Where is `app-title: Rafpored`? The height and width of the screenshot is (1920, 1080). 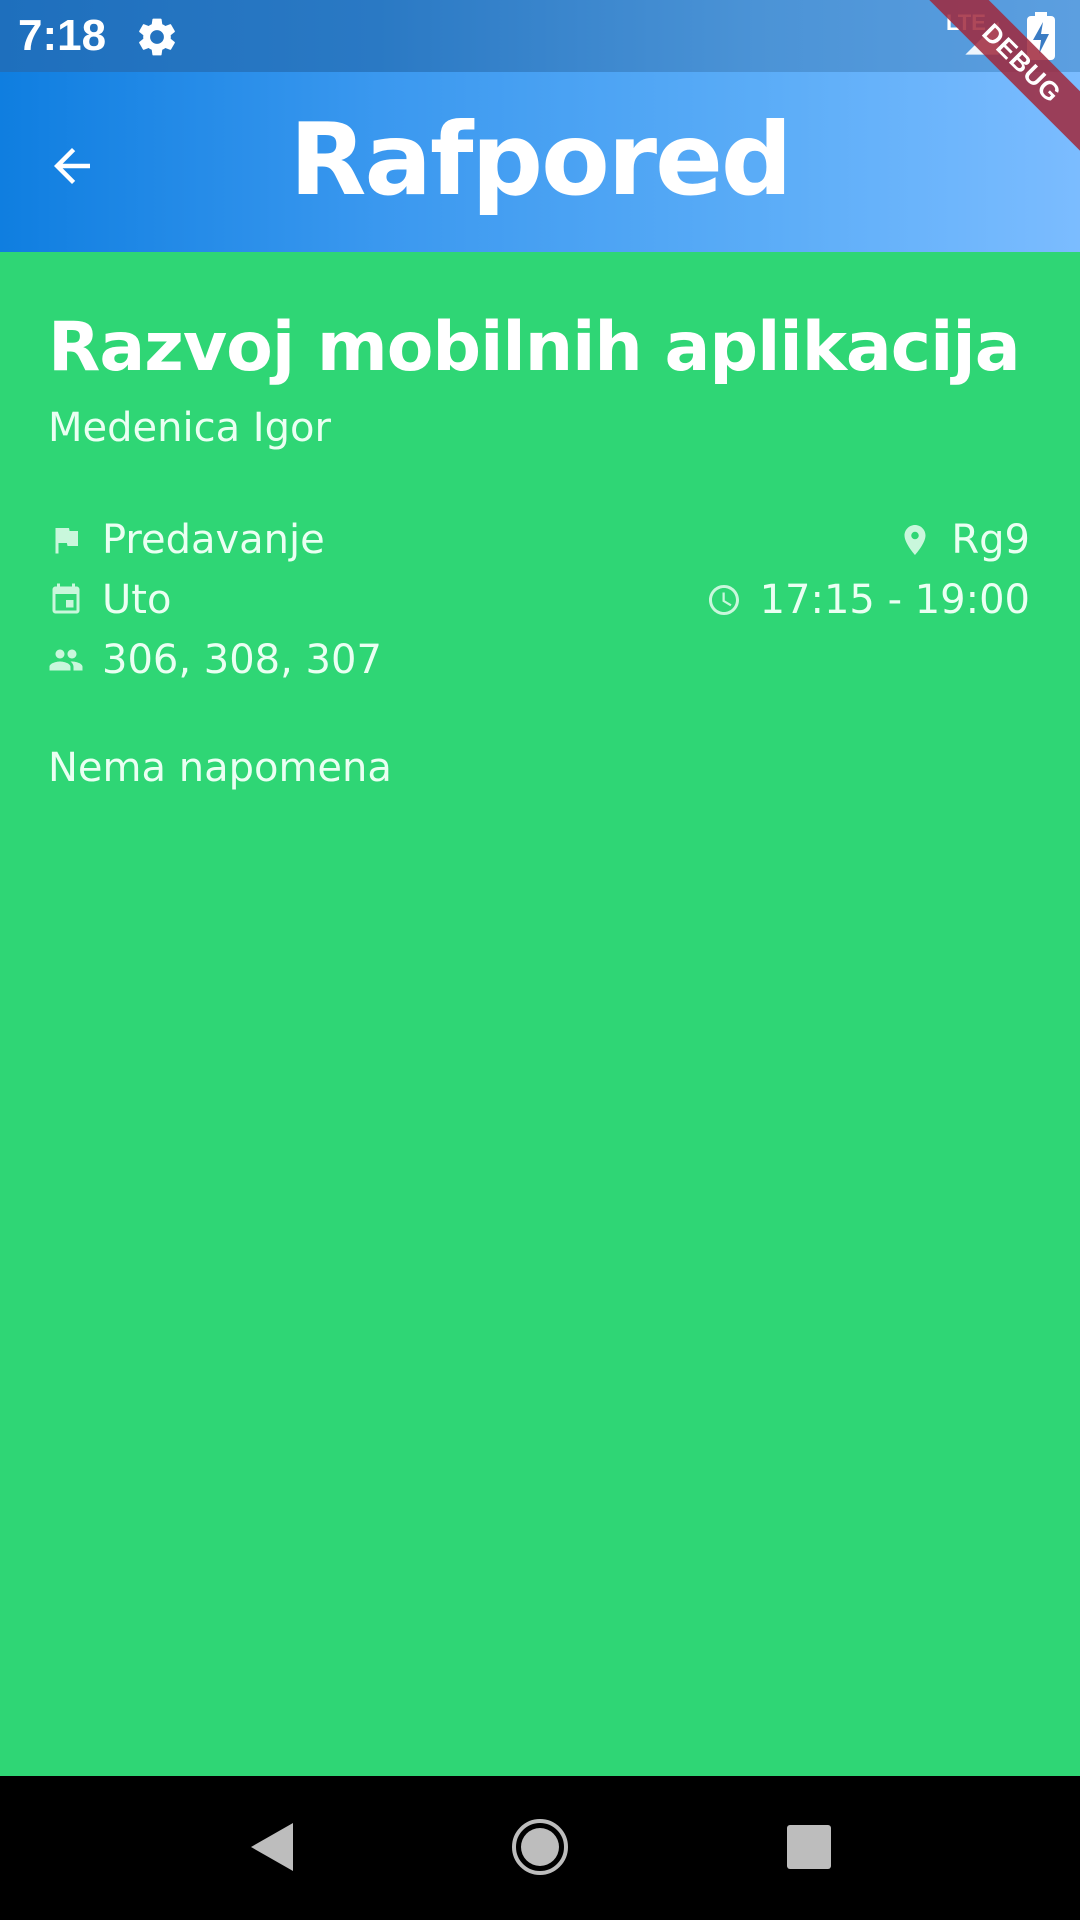
app-title: Rafpored is located at coordinates (541, 159).